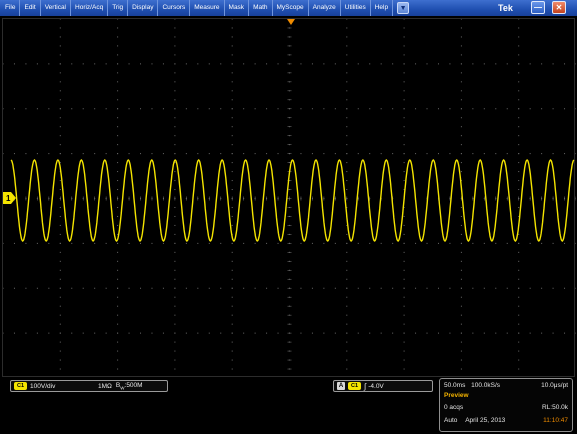 This screenshot has height=434, width=577. Describe the element at coordinates (143, 8) in the screenshot. I see `menu-display: Display` at that location.